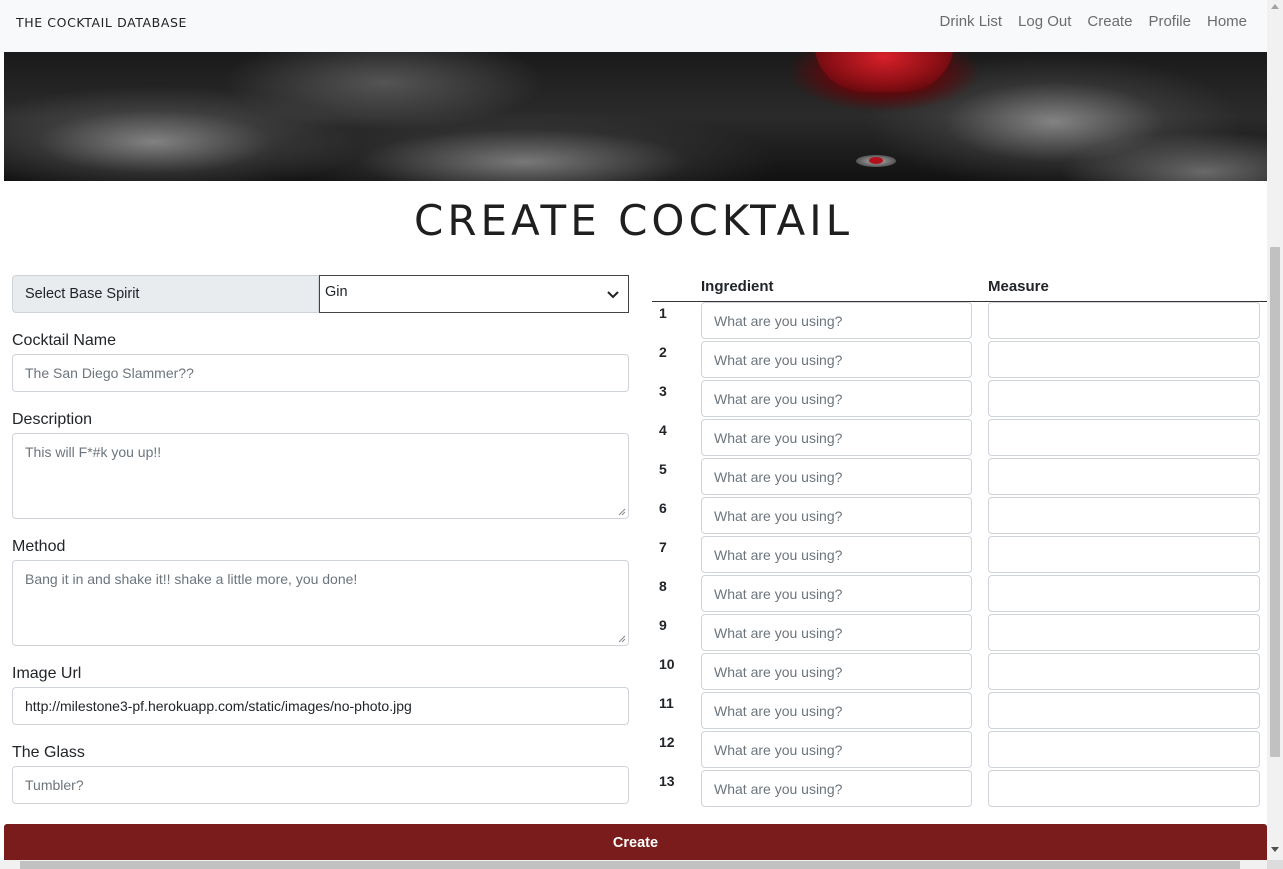 Image resolution: width=1283 pixels, height=869 pixels. Describe the element at coordinates (635, 842) in the screenshot. I see `create-button: Create` at that location.